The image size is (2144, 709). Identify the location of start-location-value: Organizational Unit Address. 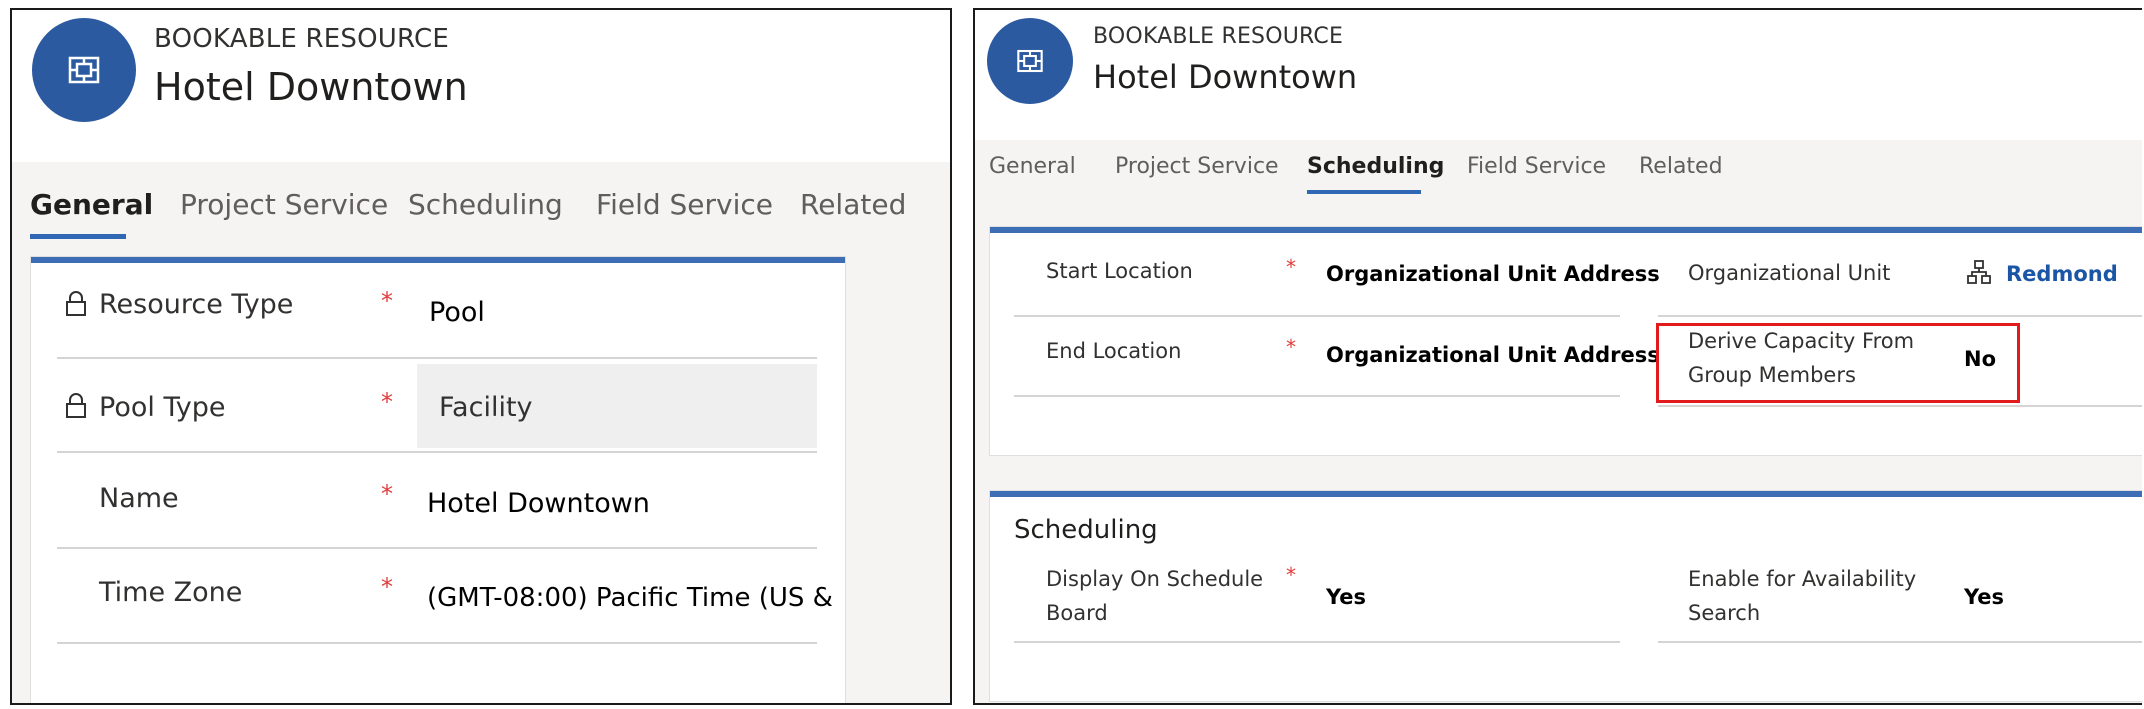
(1493, 274).